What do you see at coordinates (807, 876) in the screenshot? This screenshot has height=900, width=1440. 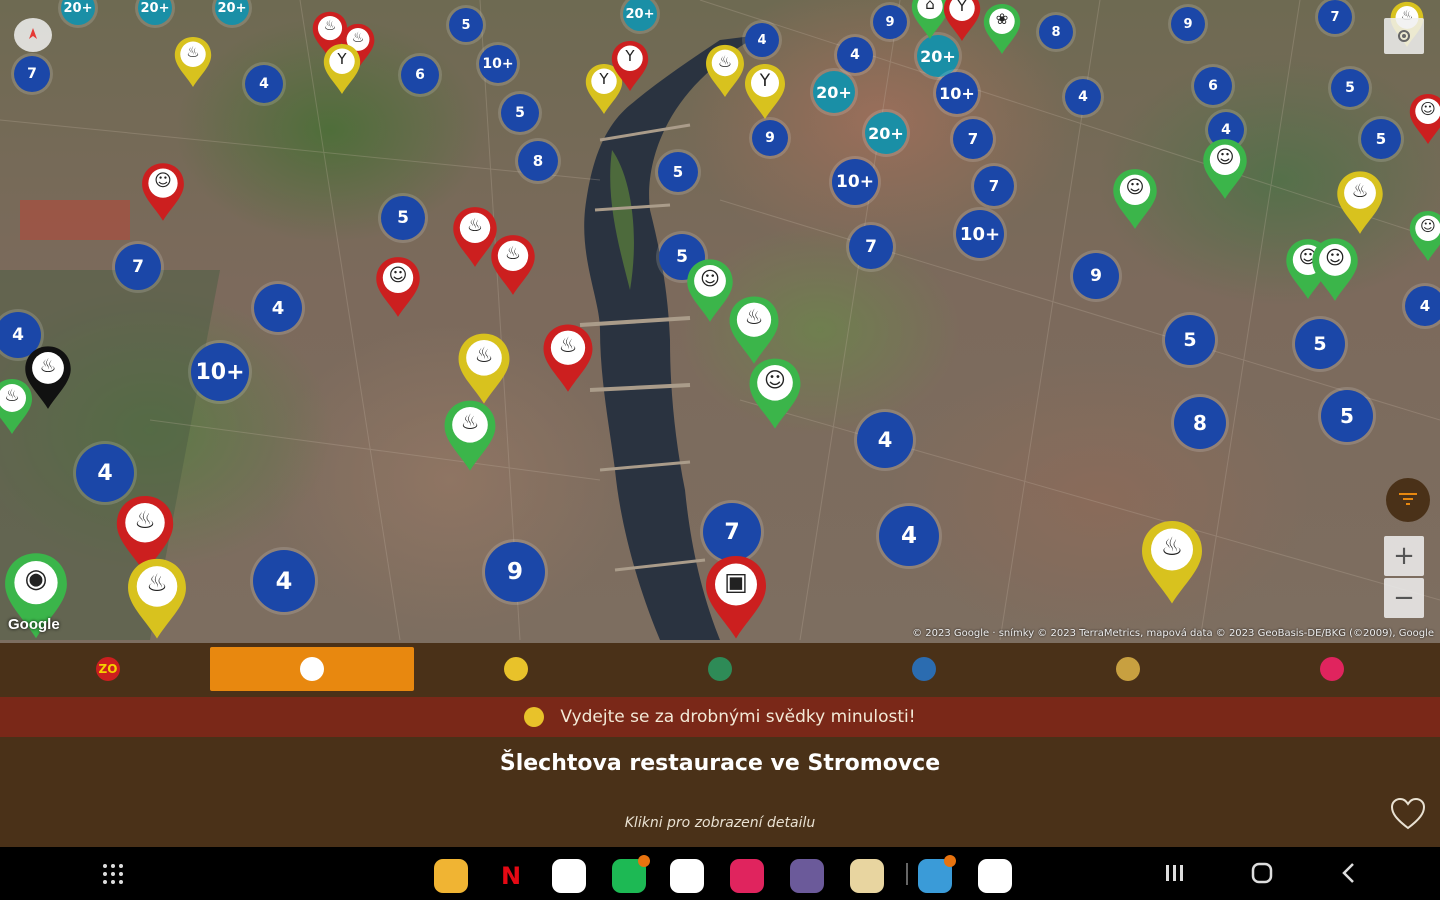 I see `grid-app-icon` at bounding box center [807, 876].